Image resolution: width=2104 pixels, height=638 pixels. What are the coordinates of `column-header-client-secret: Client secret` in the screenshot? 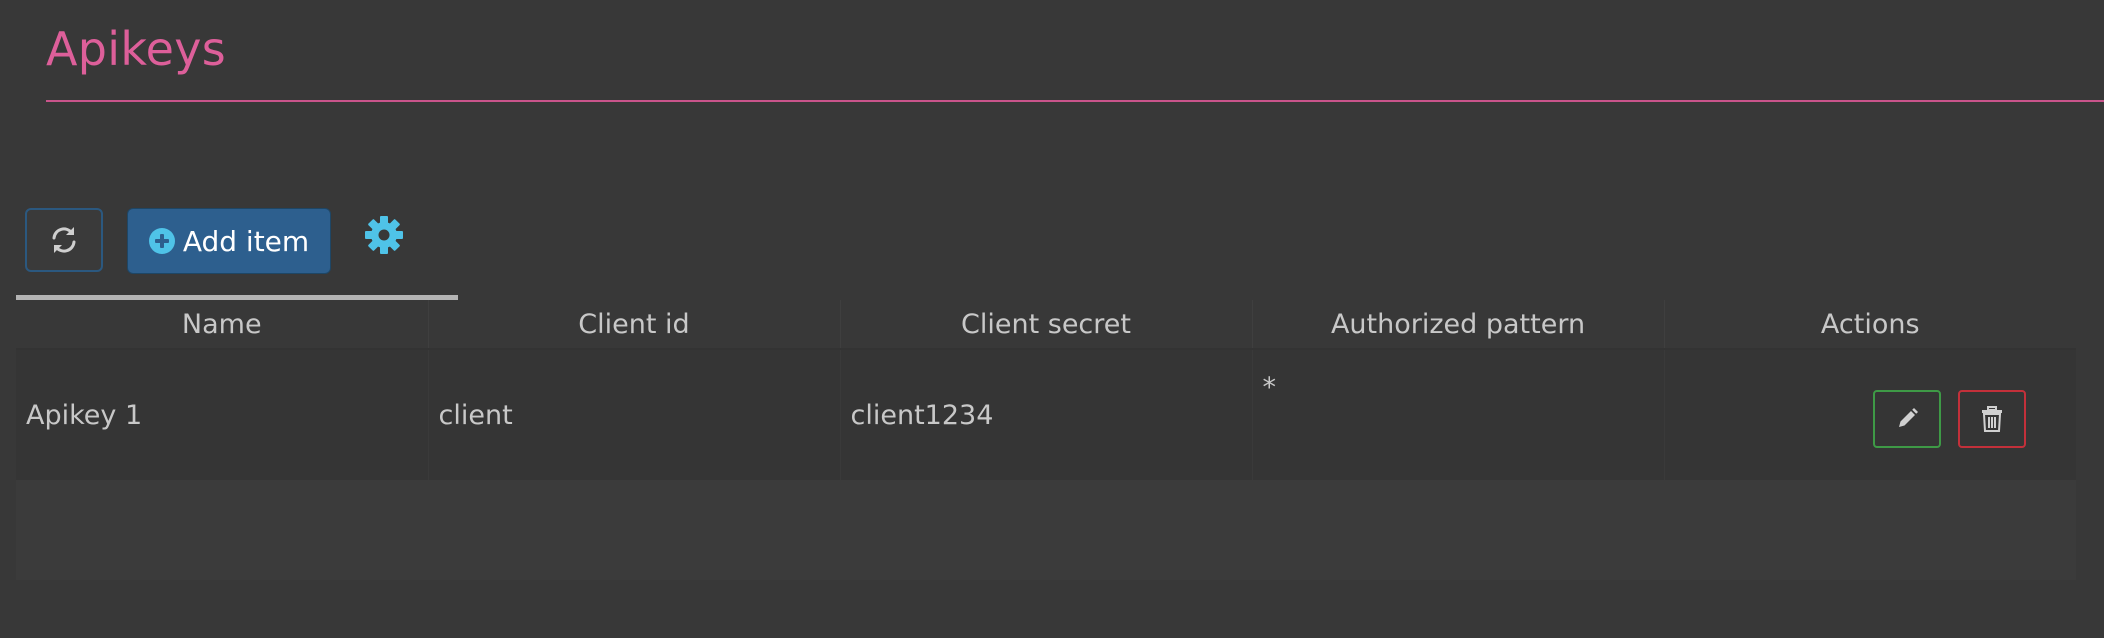 It's located at (1045, 325).